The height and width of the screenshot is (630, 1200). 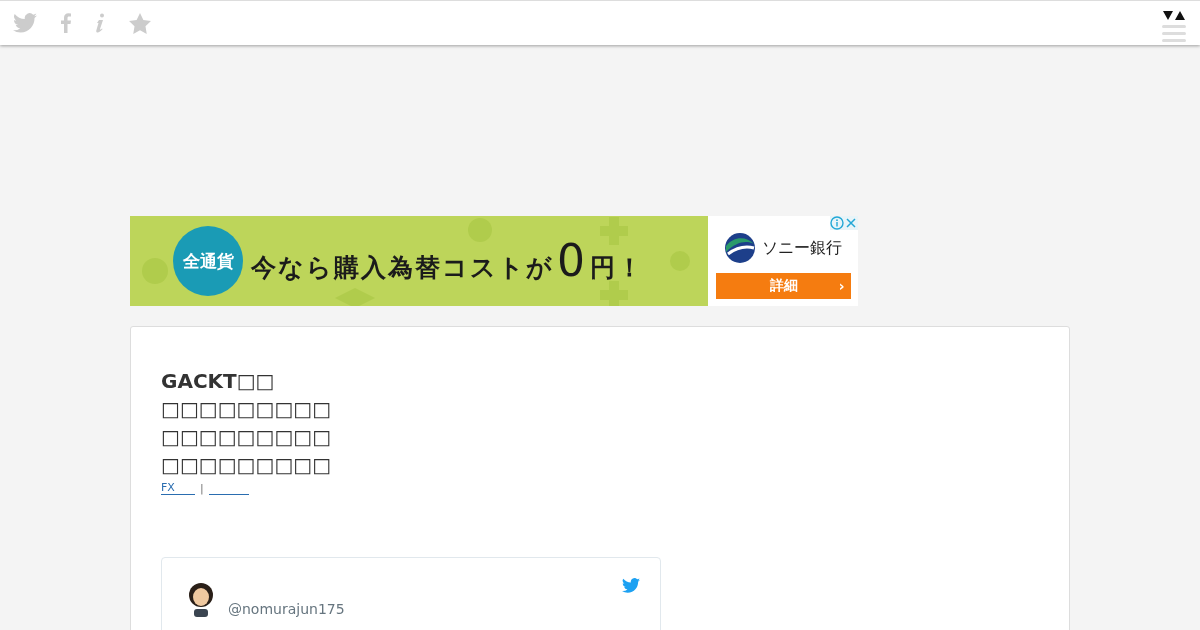 I want to click on star-icon, so click(x=140, y=23).